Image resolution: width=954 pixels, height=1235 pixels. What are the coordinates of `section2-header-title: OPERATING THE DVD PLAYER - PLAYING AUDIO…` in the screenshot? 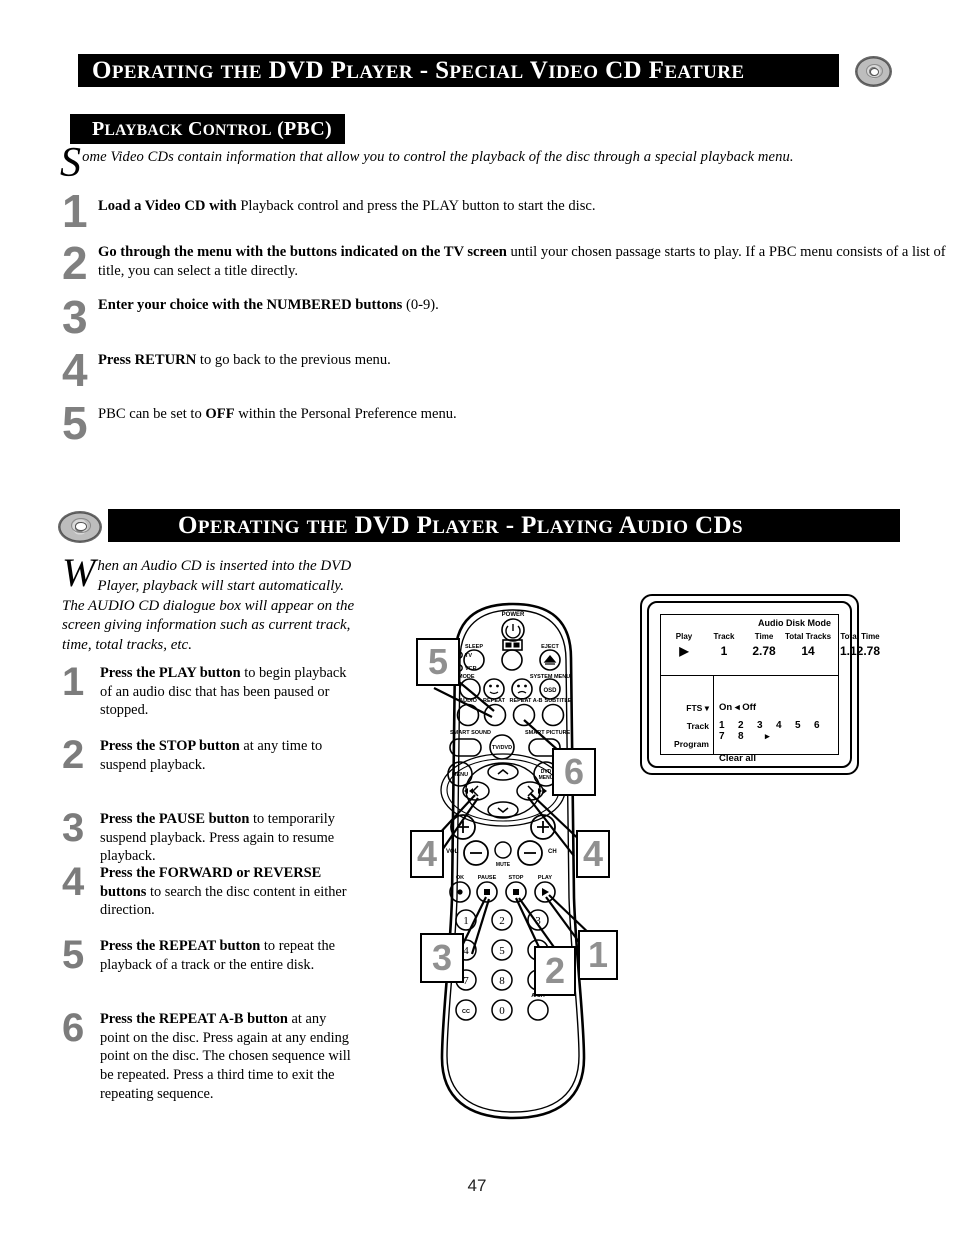 It's located at (460, 525).